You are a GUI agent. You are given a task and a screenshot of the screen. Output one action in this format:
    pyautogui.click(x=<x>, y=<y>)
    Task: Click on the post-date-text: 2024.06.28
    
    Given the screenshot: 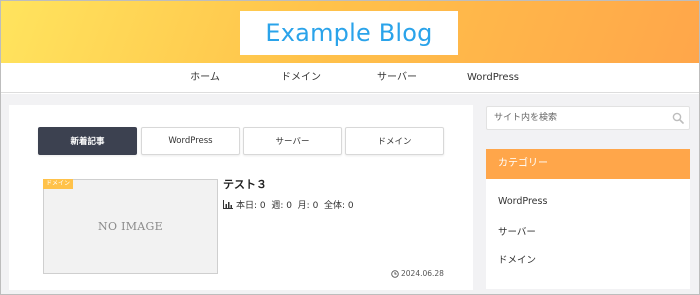 What is the action you would take?
    pyautogui.click(x=422, y=273)
    